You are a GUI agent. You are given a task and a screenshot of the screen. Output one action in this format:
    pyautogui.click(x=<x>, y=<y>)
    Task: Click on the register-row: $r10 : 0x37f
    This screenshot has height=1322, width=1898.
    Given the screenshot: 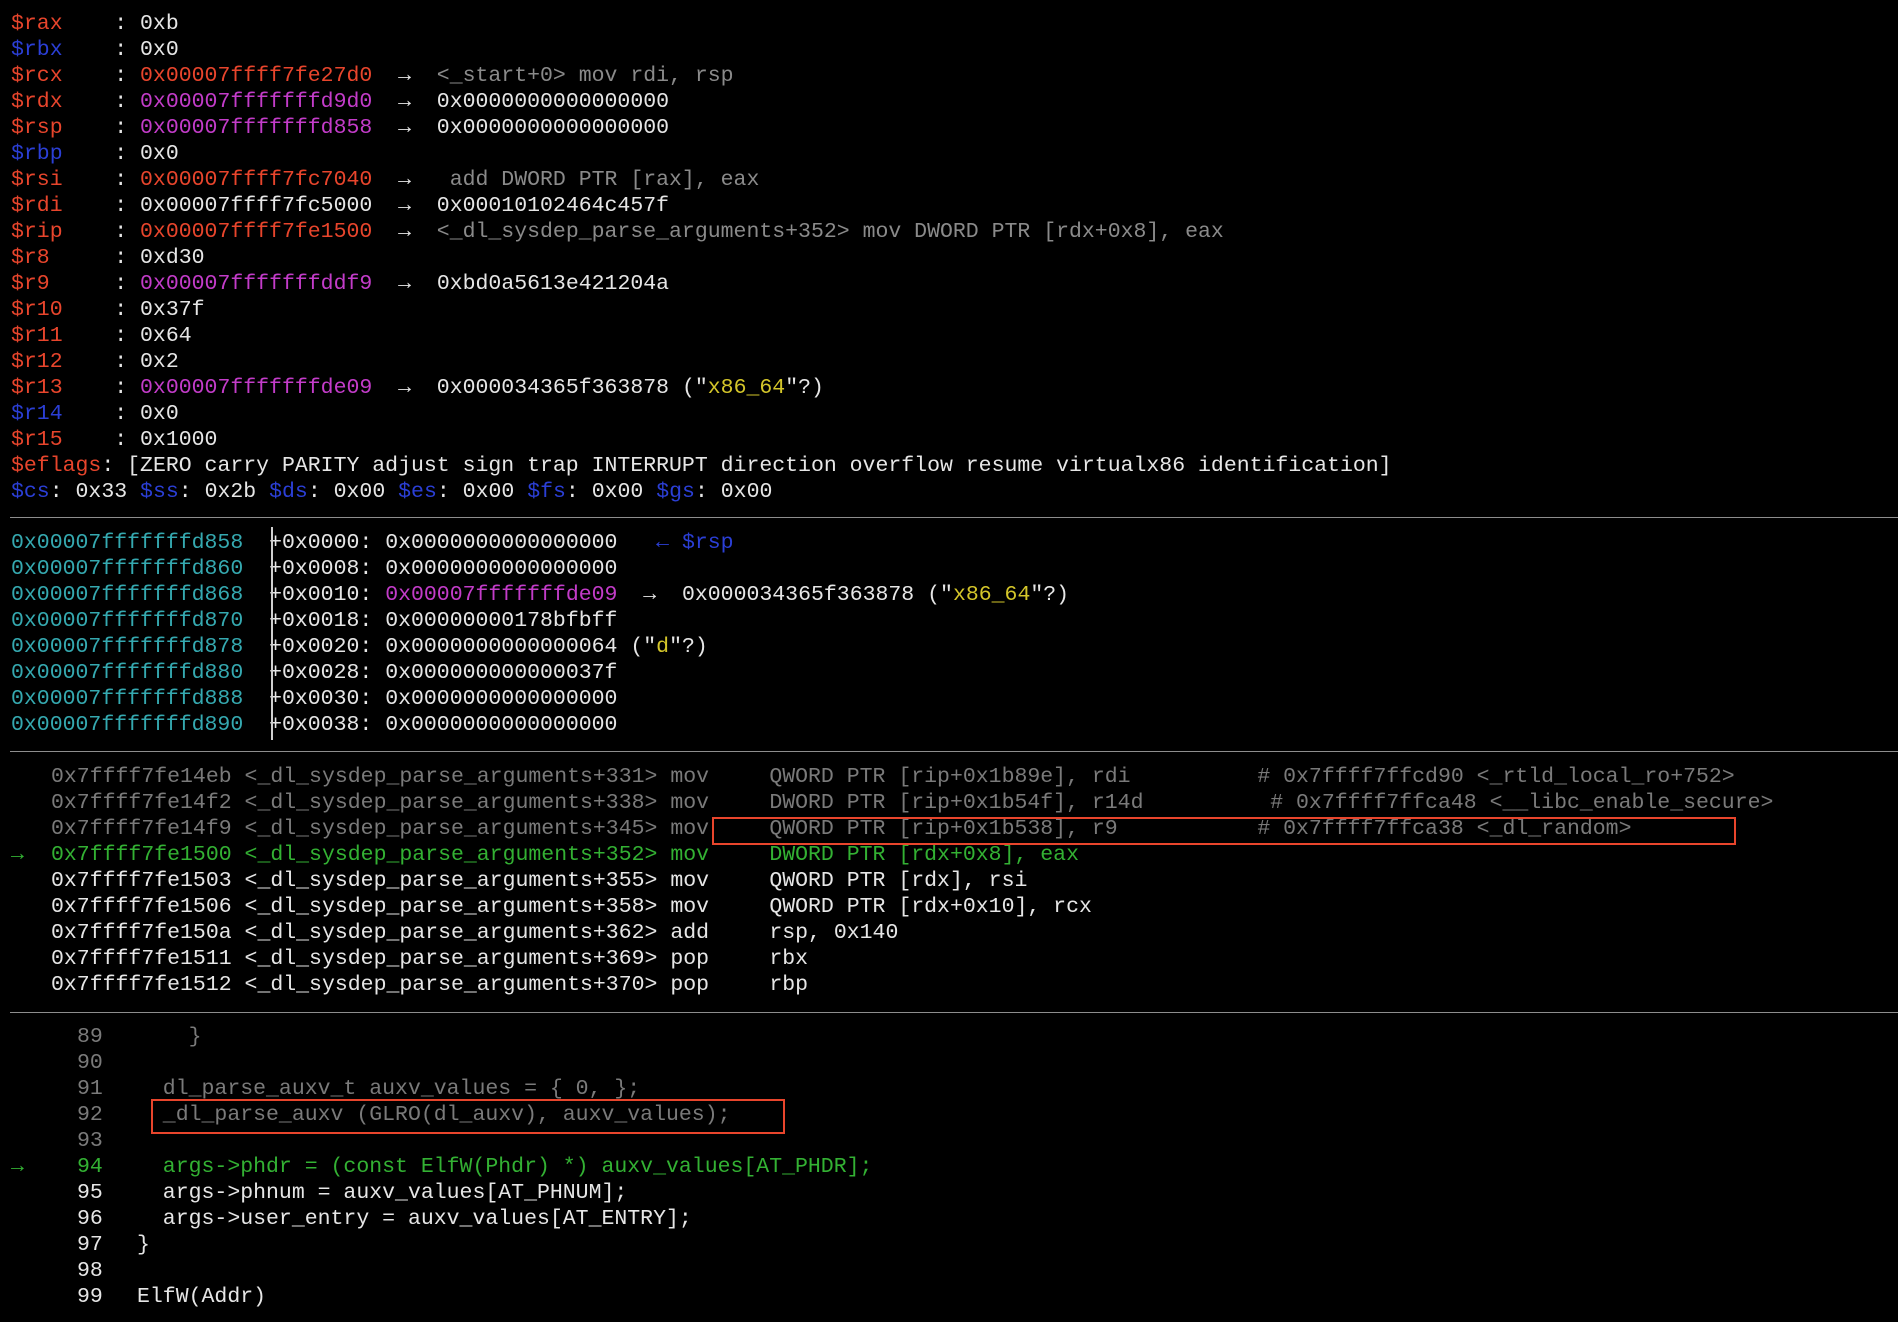 What is the action you would take?
    pyautogui.click(x=108, y=310)
    